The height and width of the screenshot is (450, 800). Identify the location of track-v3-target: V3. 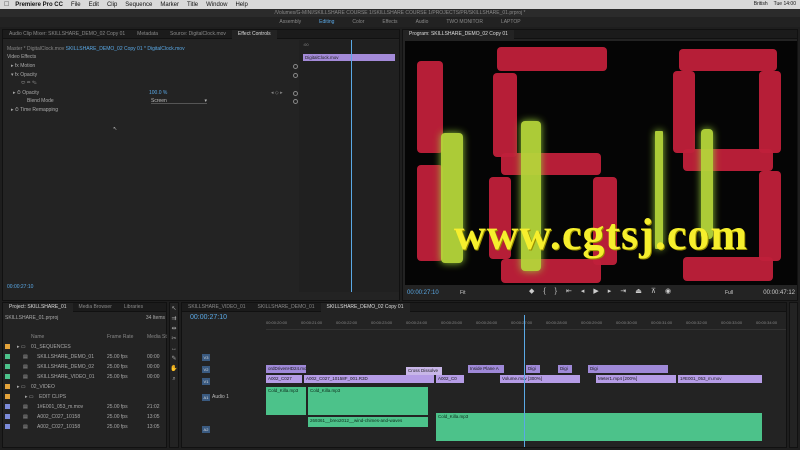
(206, 357).